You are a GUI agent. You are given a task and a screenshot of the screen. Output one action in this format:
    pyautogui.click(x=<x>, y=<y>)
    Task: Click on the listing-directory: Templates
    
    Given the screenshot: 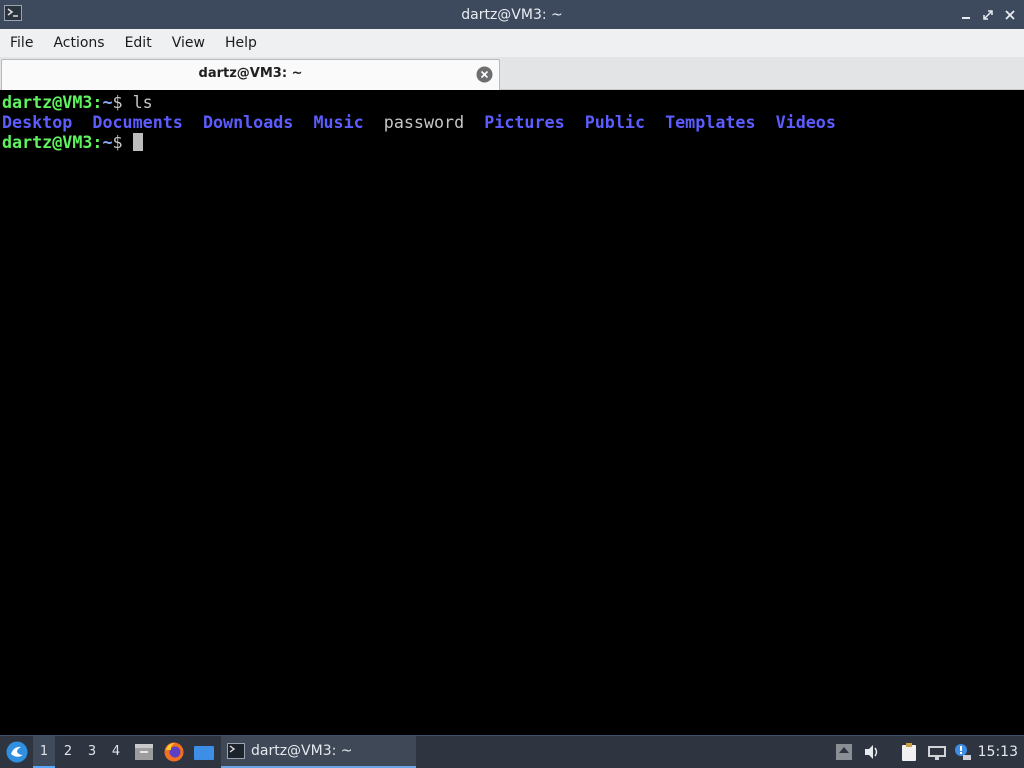 What is the action you would take?
    pyautogui.click(x=710, y=122)
    